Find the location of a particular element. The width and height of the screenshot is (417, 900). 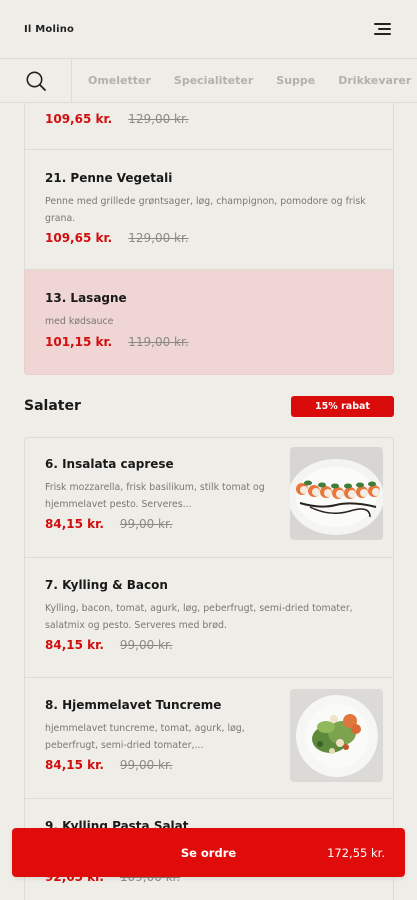

caprese-salad-image is located at coordinates (336, 493).